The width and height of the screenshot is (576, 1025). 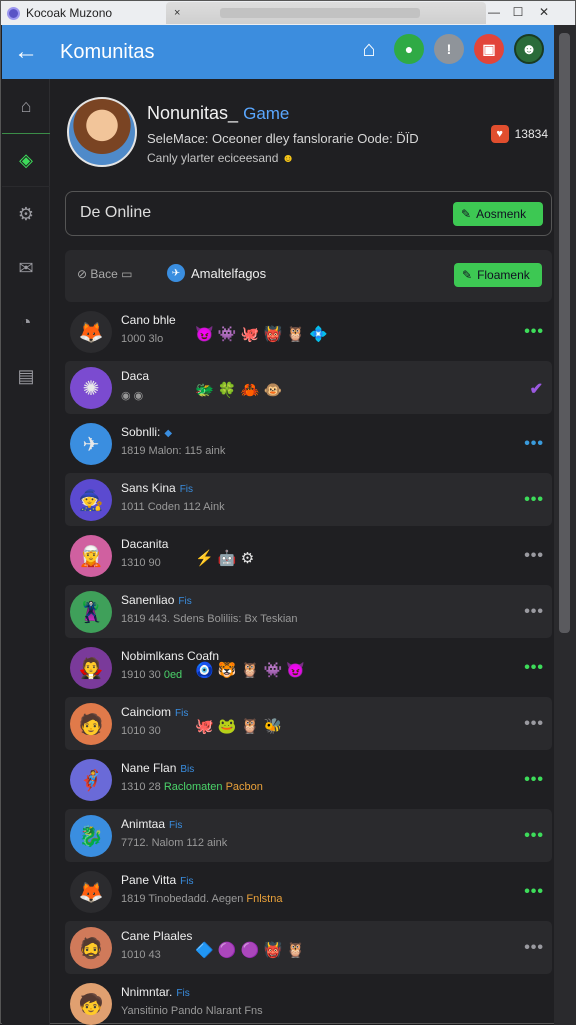 What do you see at coordinates (91, 612) in the screenshot?
I see `member-avatar: 🦹` at bounding box center [91, 612].